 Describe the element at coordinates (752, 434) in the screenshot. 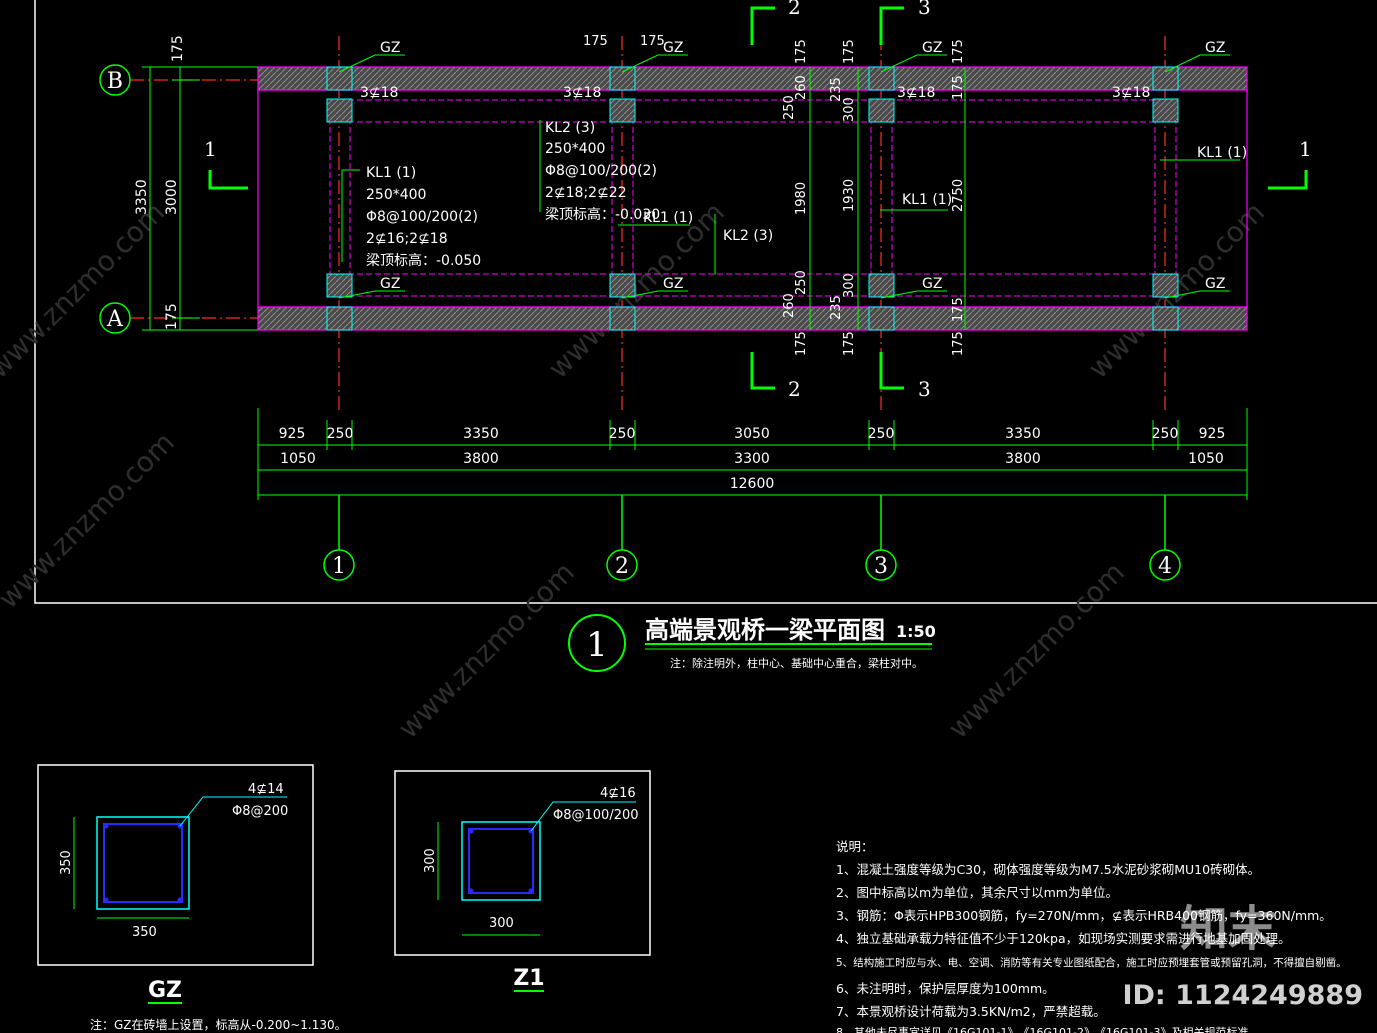

I see `dim-text: 3050` at that location.